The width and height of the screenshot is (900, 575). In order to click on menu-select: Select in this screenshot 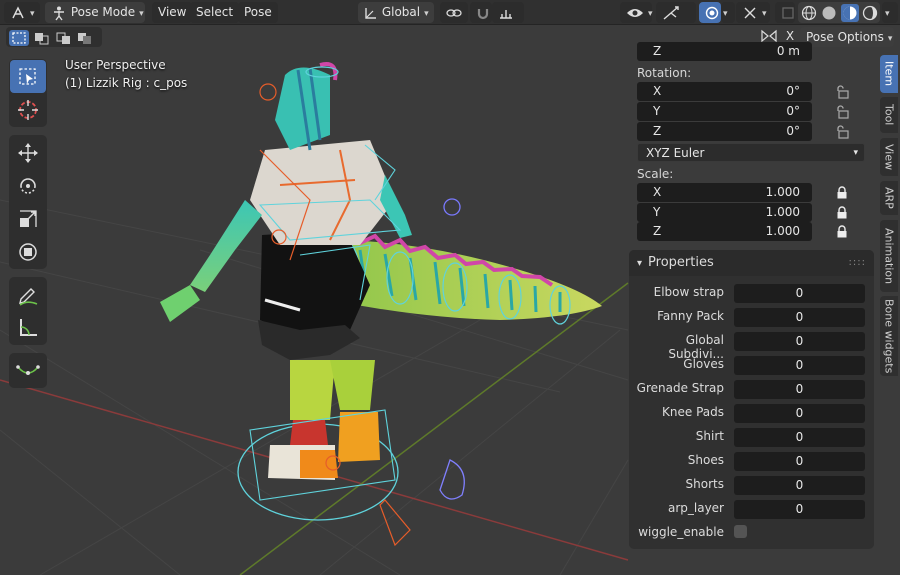, I will do `click(215, 12)`.